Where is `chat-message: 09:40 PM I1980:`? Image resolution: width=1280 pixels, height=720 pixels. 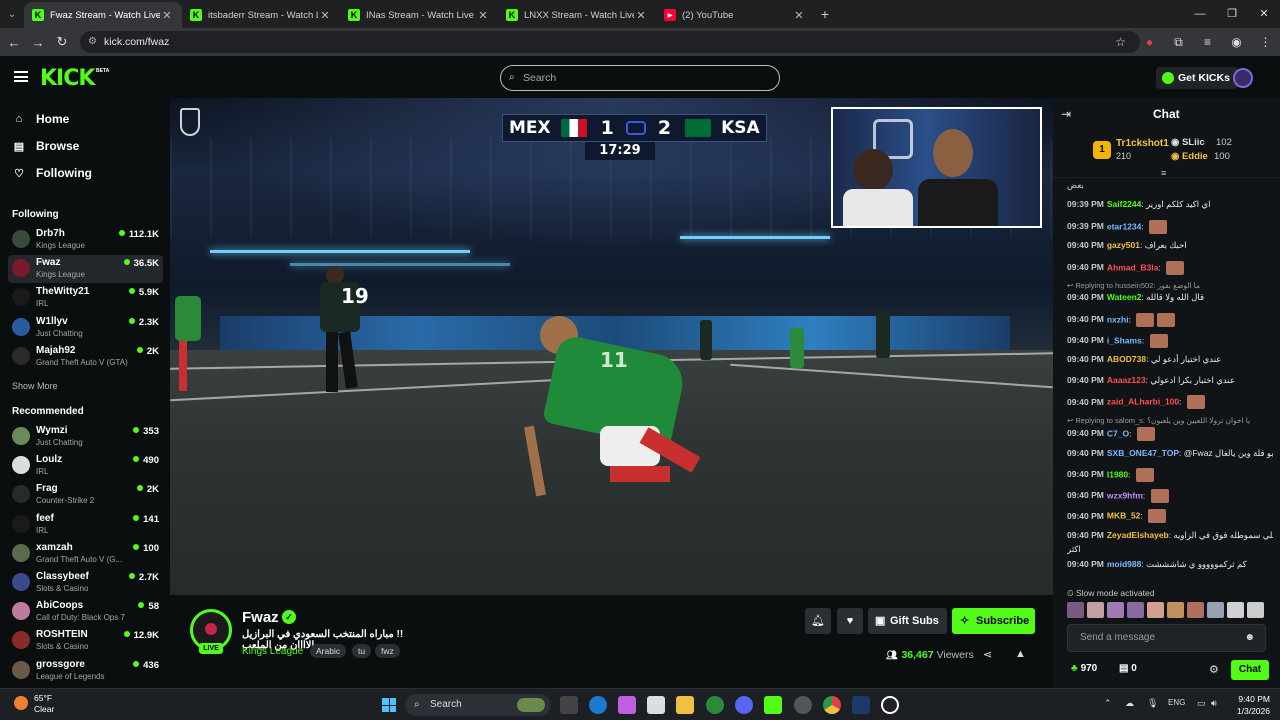
chat-message: 09:40 PM I1980: is located at coordinates (1170, 475).